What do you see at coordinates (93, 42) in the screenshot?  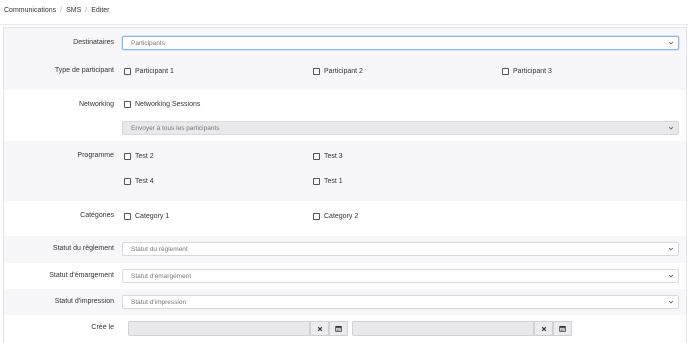 I see `destinataires-label: Destinataires` at bounding box center [93, 42].